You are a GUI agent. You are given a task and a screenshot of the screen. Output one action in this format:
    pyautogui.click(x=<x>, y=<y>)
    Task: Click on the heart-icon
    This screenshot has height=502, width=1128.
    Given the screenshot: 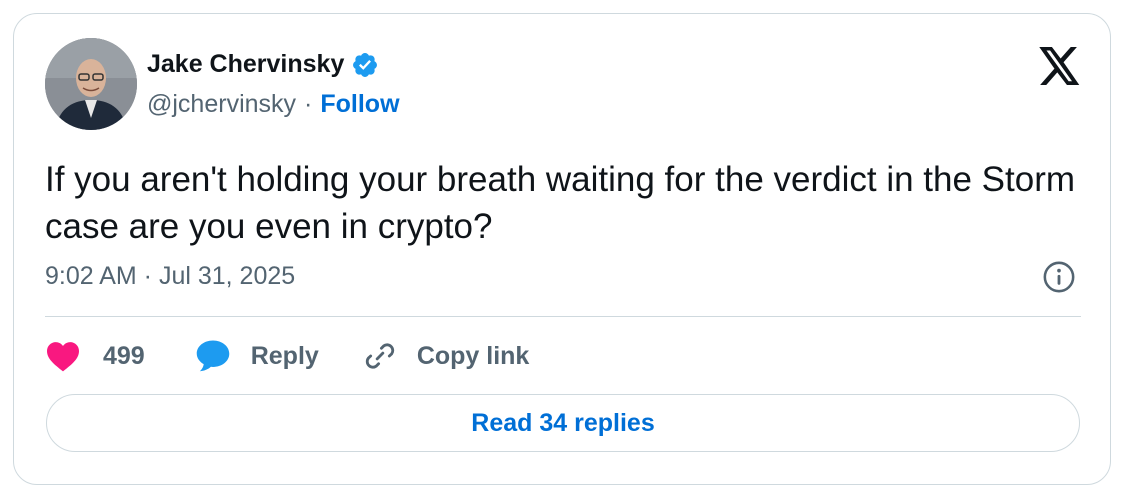 What is the action you would take?
    pyautogui.click(x=63, y=357)
    